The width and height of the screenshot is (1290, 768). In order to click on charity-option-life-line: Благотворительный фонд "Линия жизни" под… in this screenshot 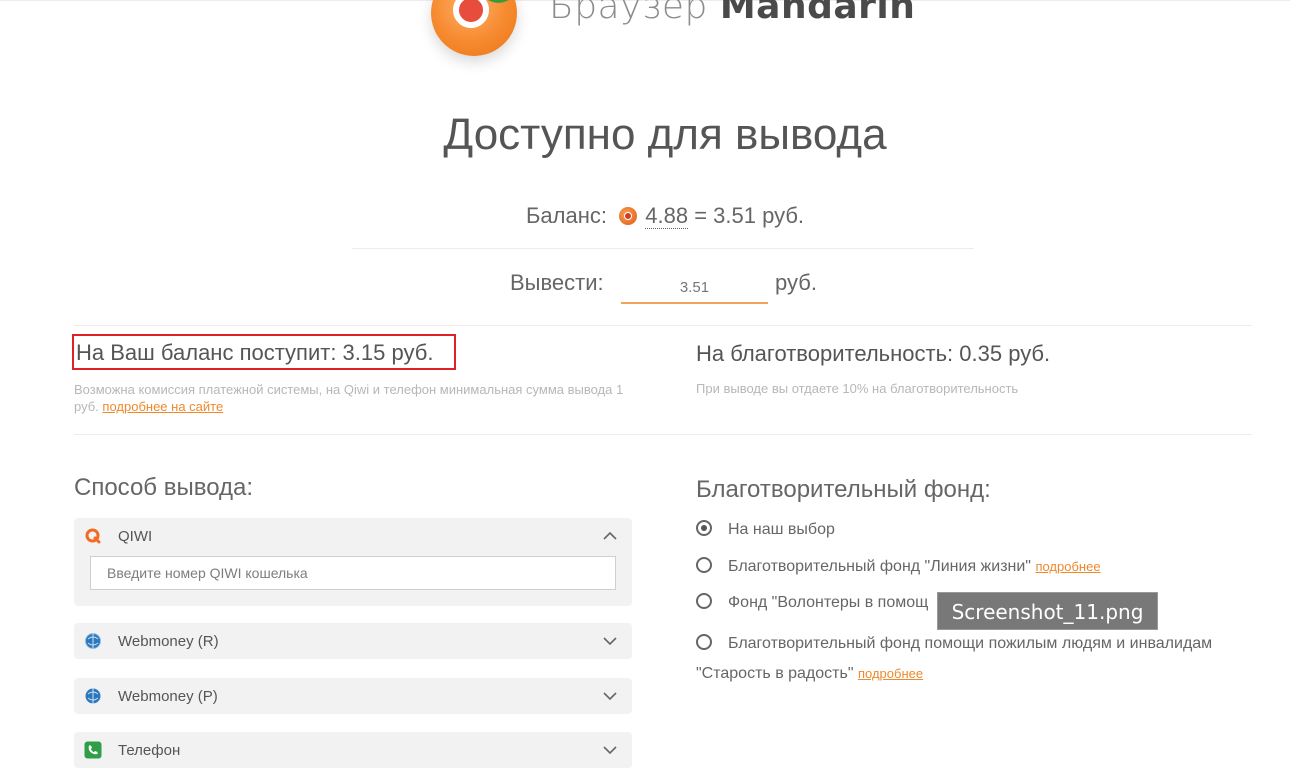, I will do `click(898, 566)`.